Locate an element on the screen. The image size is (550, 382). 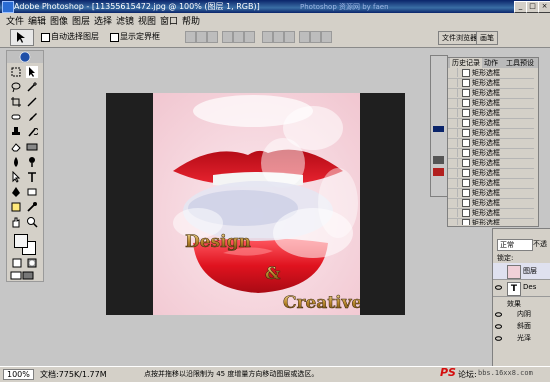
align-vcenter-button is located at coordinates (201, 37).